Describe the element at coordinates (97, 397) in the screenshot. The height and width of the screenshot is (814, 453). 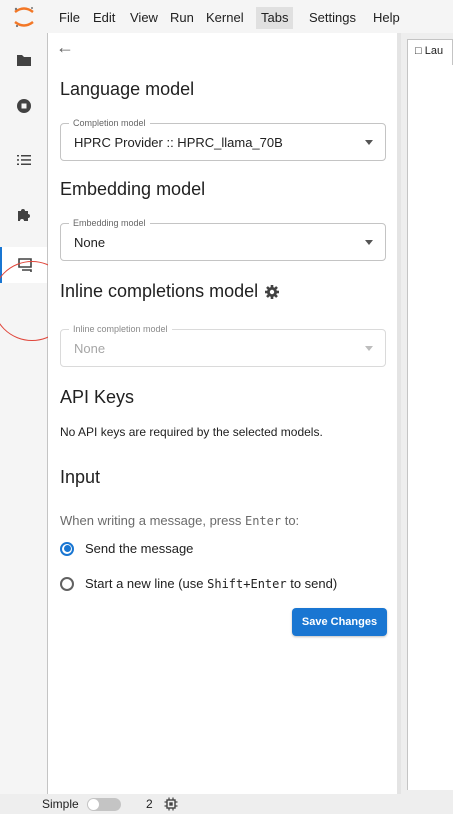
I see `api-keys-title: API Keys` at that location.